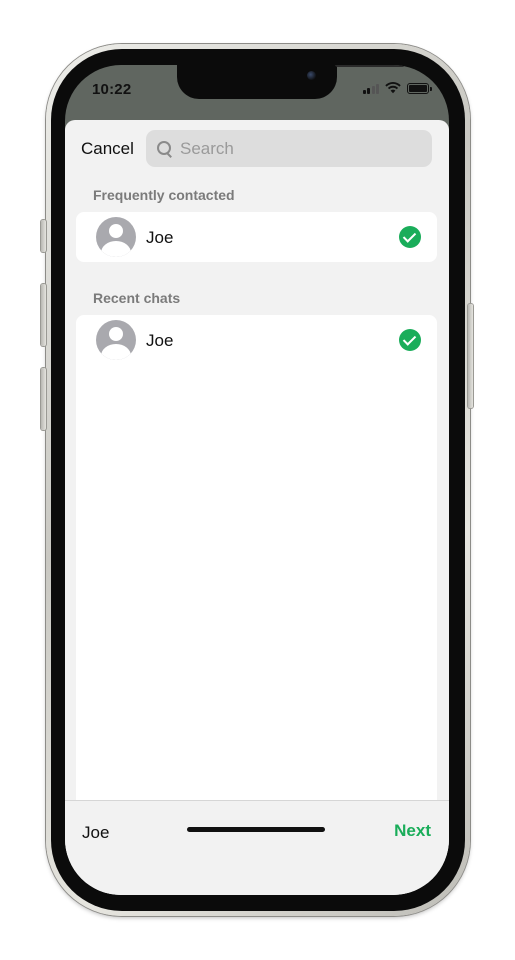 This screenshot has width=515, height=960. I want to click on status-time: 10:22, so click(112, 89).